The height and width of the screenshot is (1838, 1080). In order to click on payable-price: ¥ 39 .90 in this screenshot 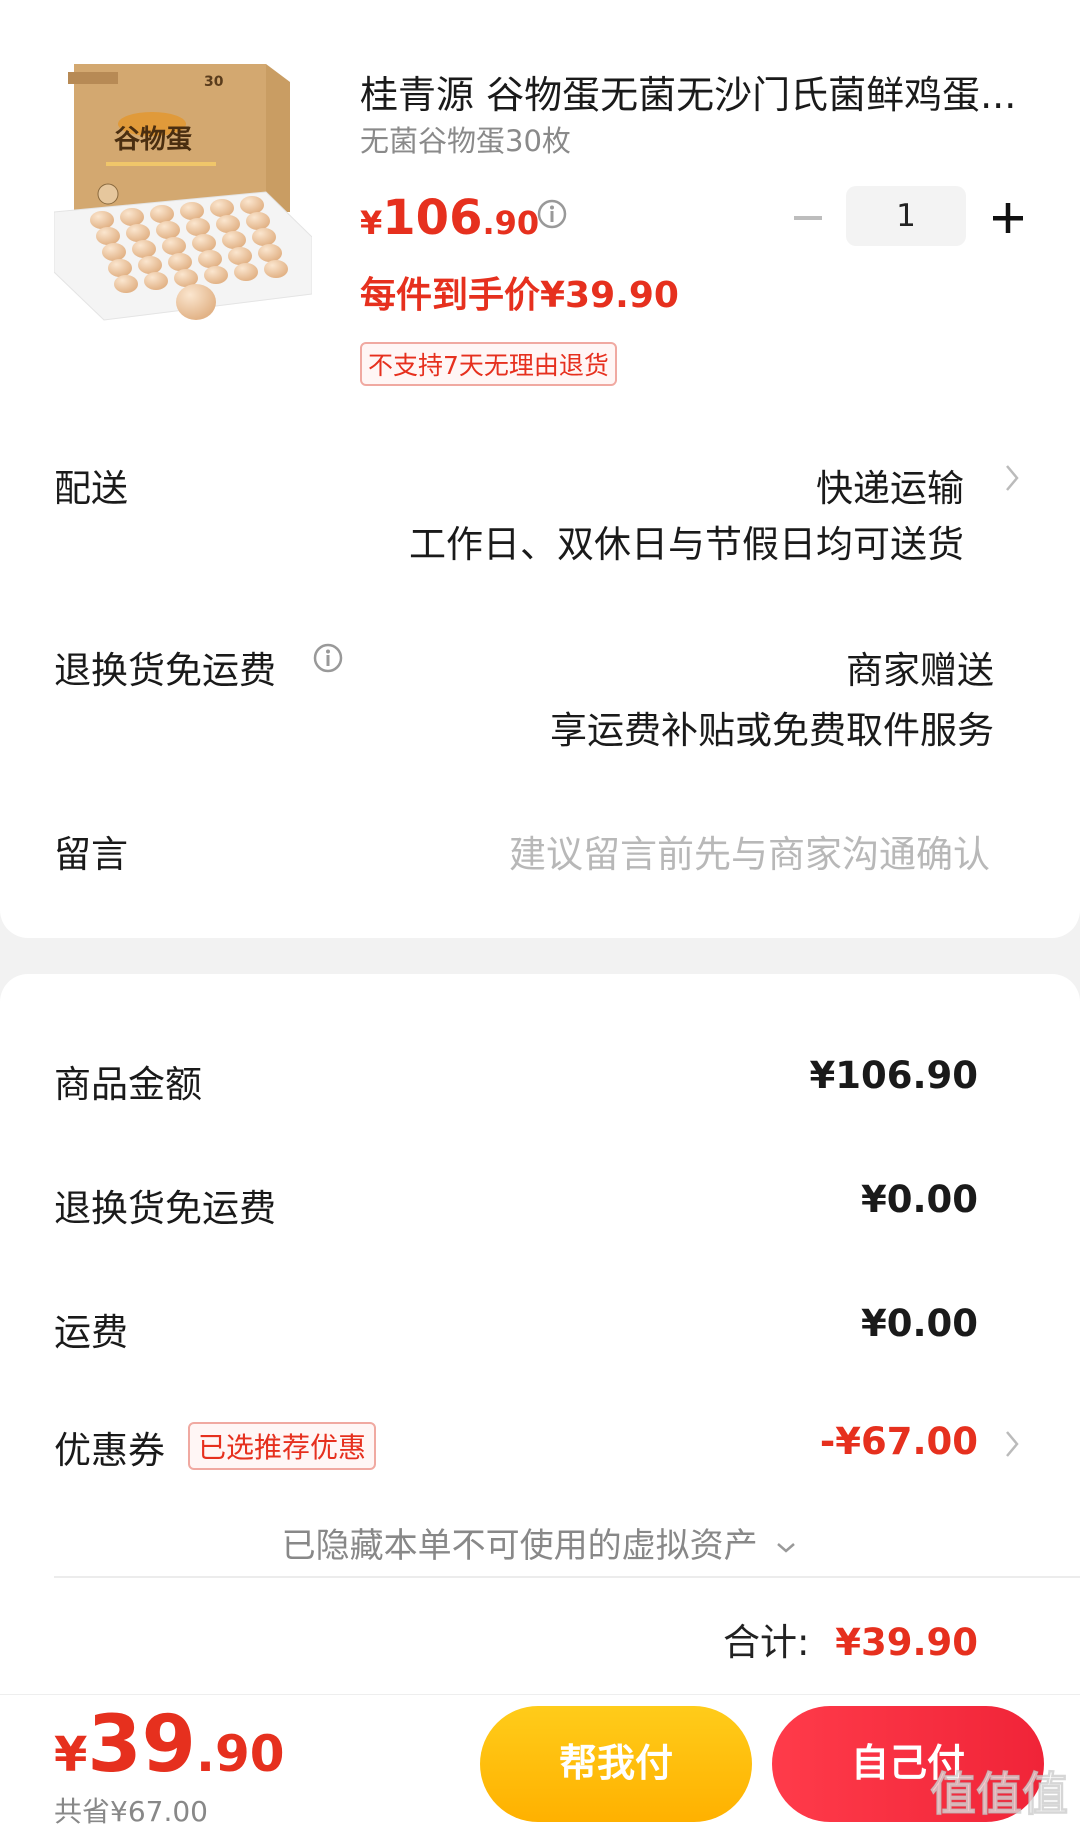, I will do `click(169, 1745)`.